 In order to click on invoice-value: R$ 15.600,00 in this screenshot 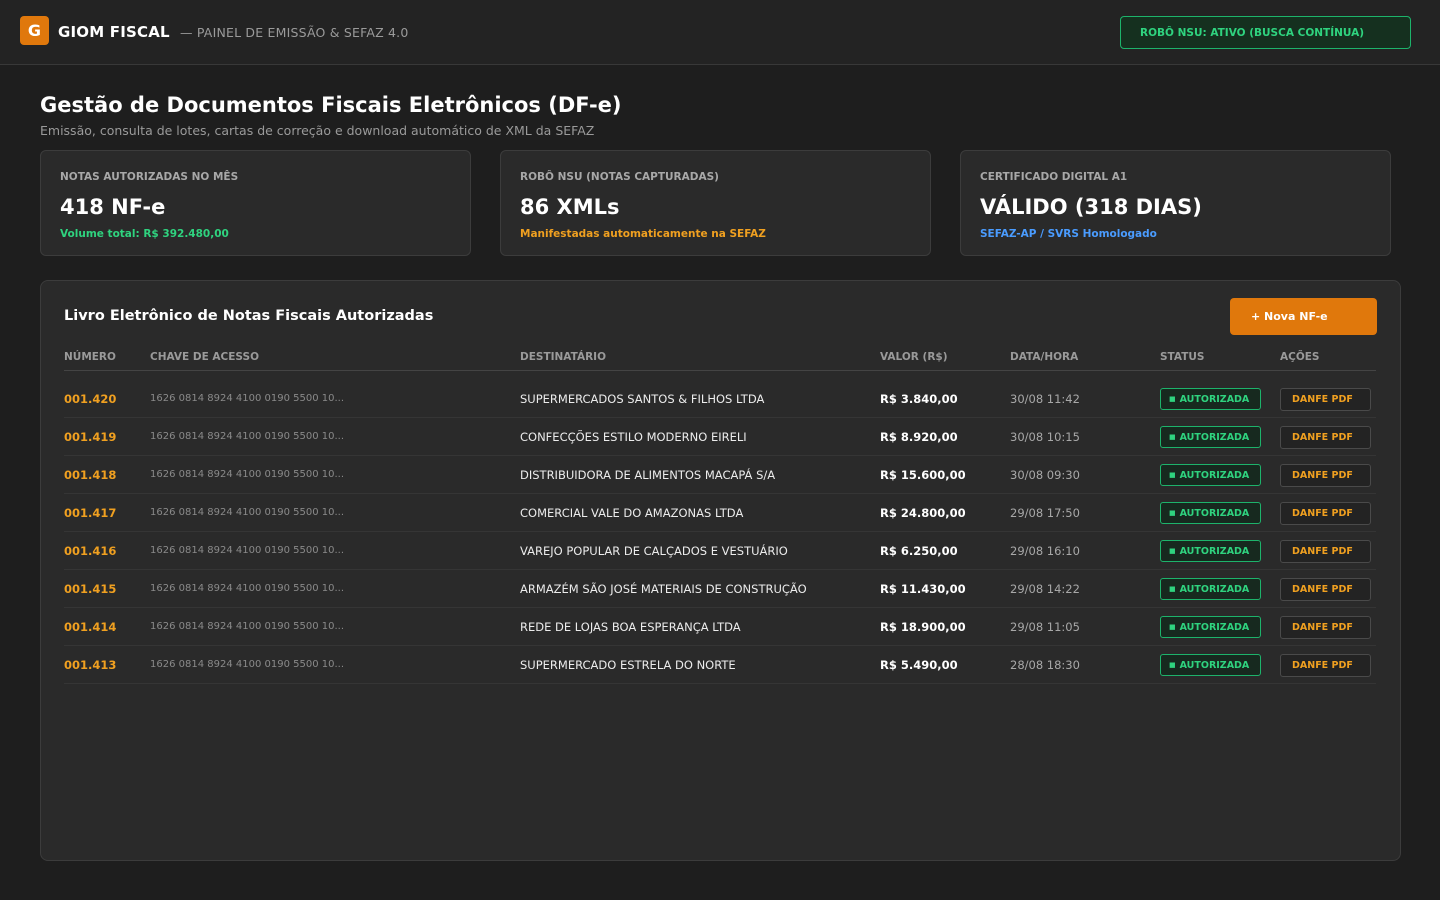, I will do `click(923, 475)`.